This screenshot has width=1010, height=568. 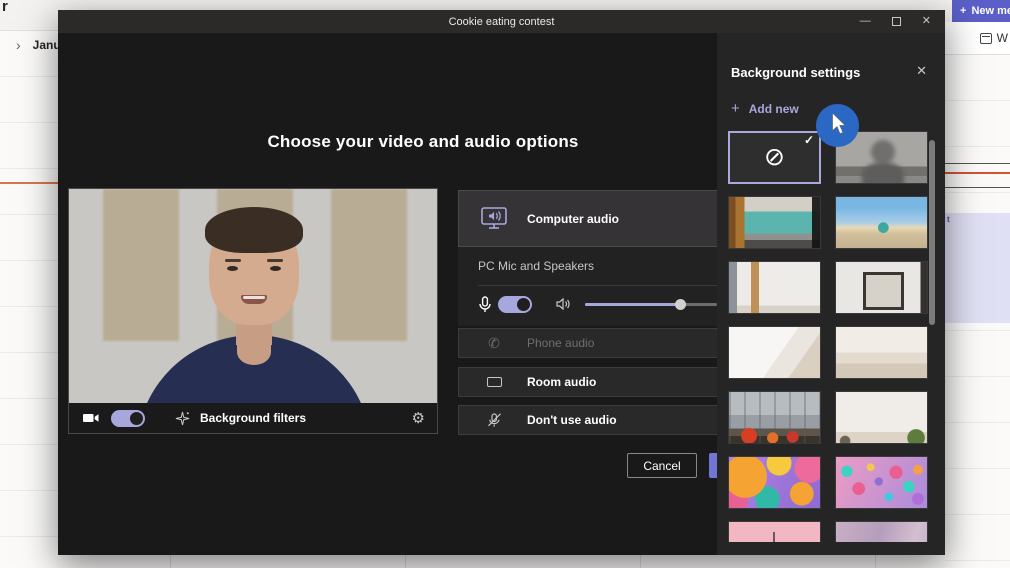 What do you see at coordinates (796, 72) in the screenshot?
I see `panel-title: Background settings` at bounding box center [796, 72].